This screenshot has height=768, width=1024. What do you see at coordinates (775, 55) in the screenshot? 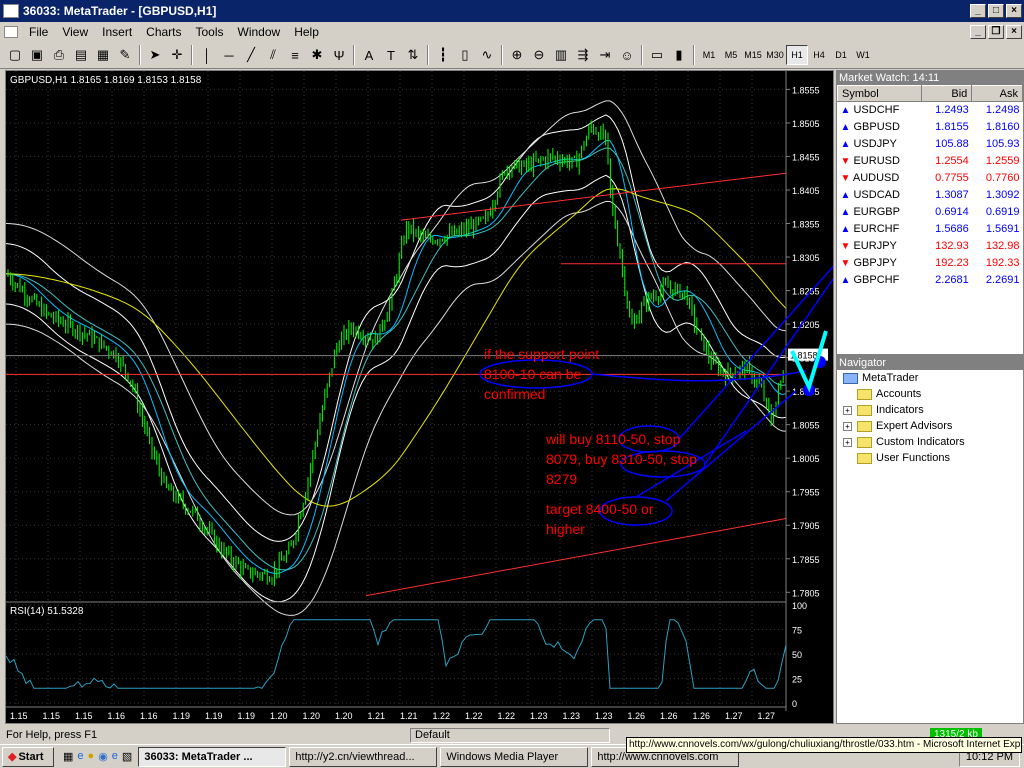
I see `timeframe-m30: M30` at bounding box center [775, 55].